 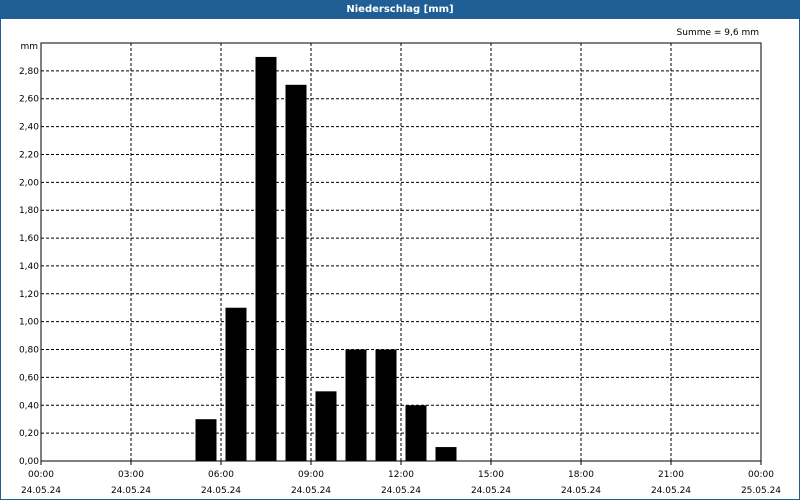 What do you see at coordinates (581, 475) in the screenshot?
I see `x-tick-time-label: 18:00` at bounding box center [581, 475].